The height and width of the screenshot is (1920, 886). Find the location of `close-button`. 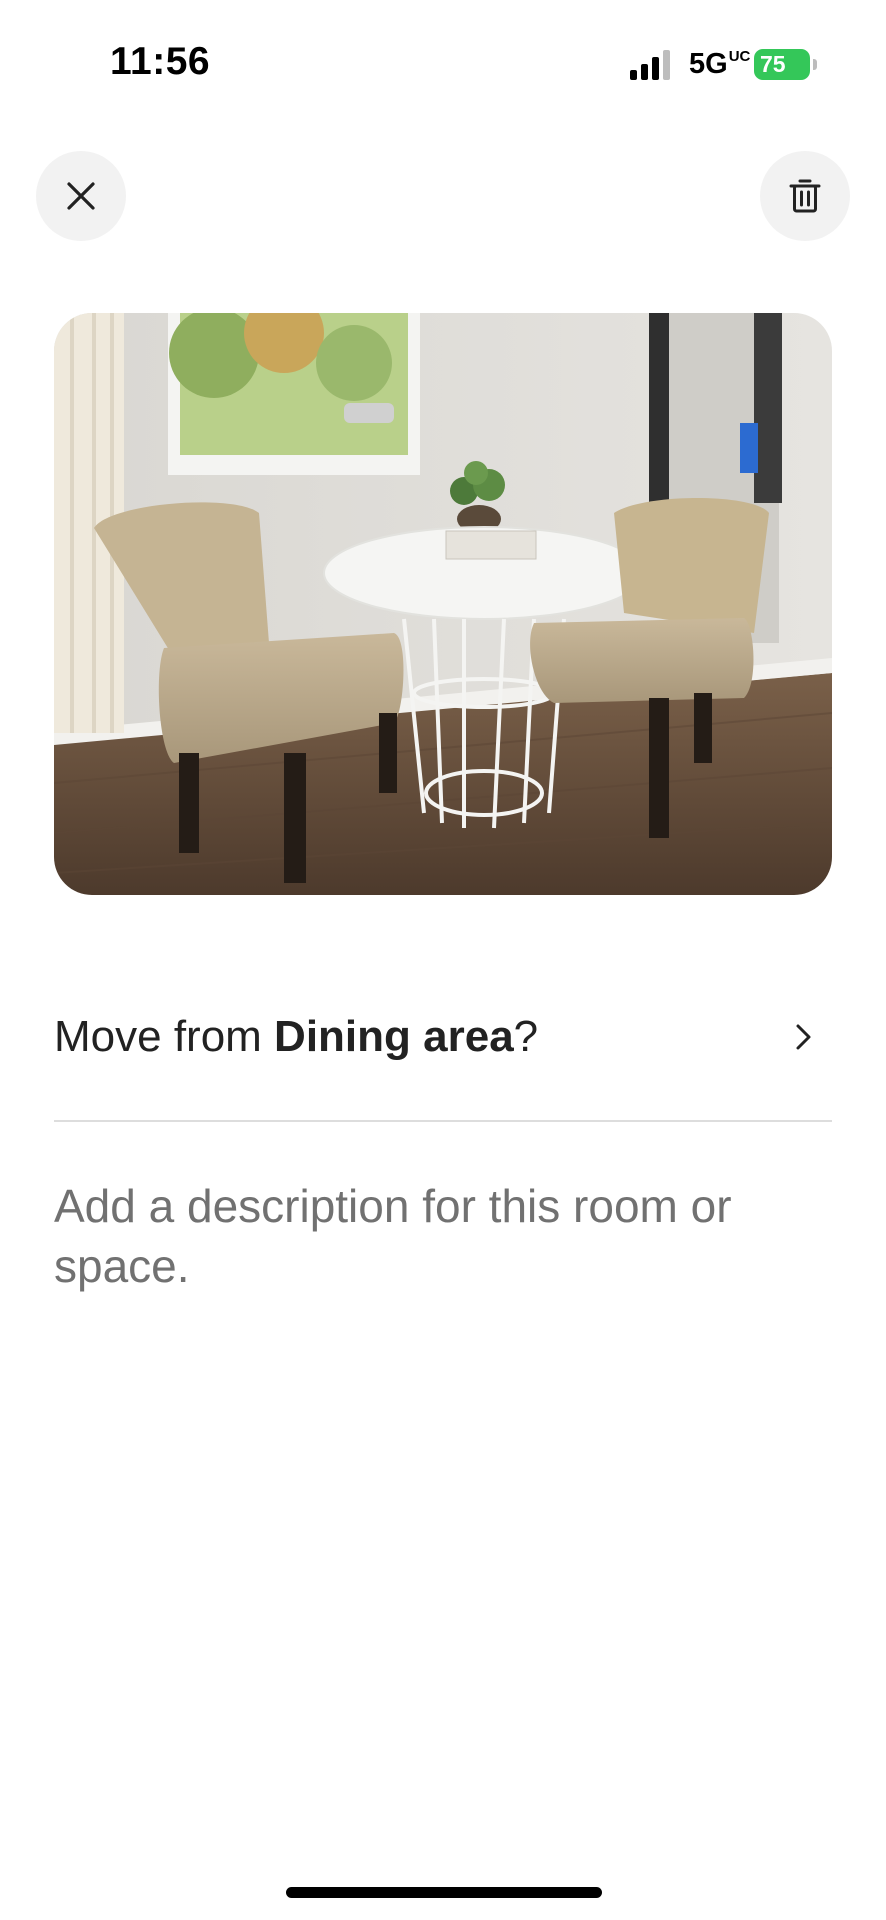

close-button is located at coordinates (81, 196).